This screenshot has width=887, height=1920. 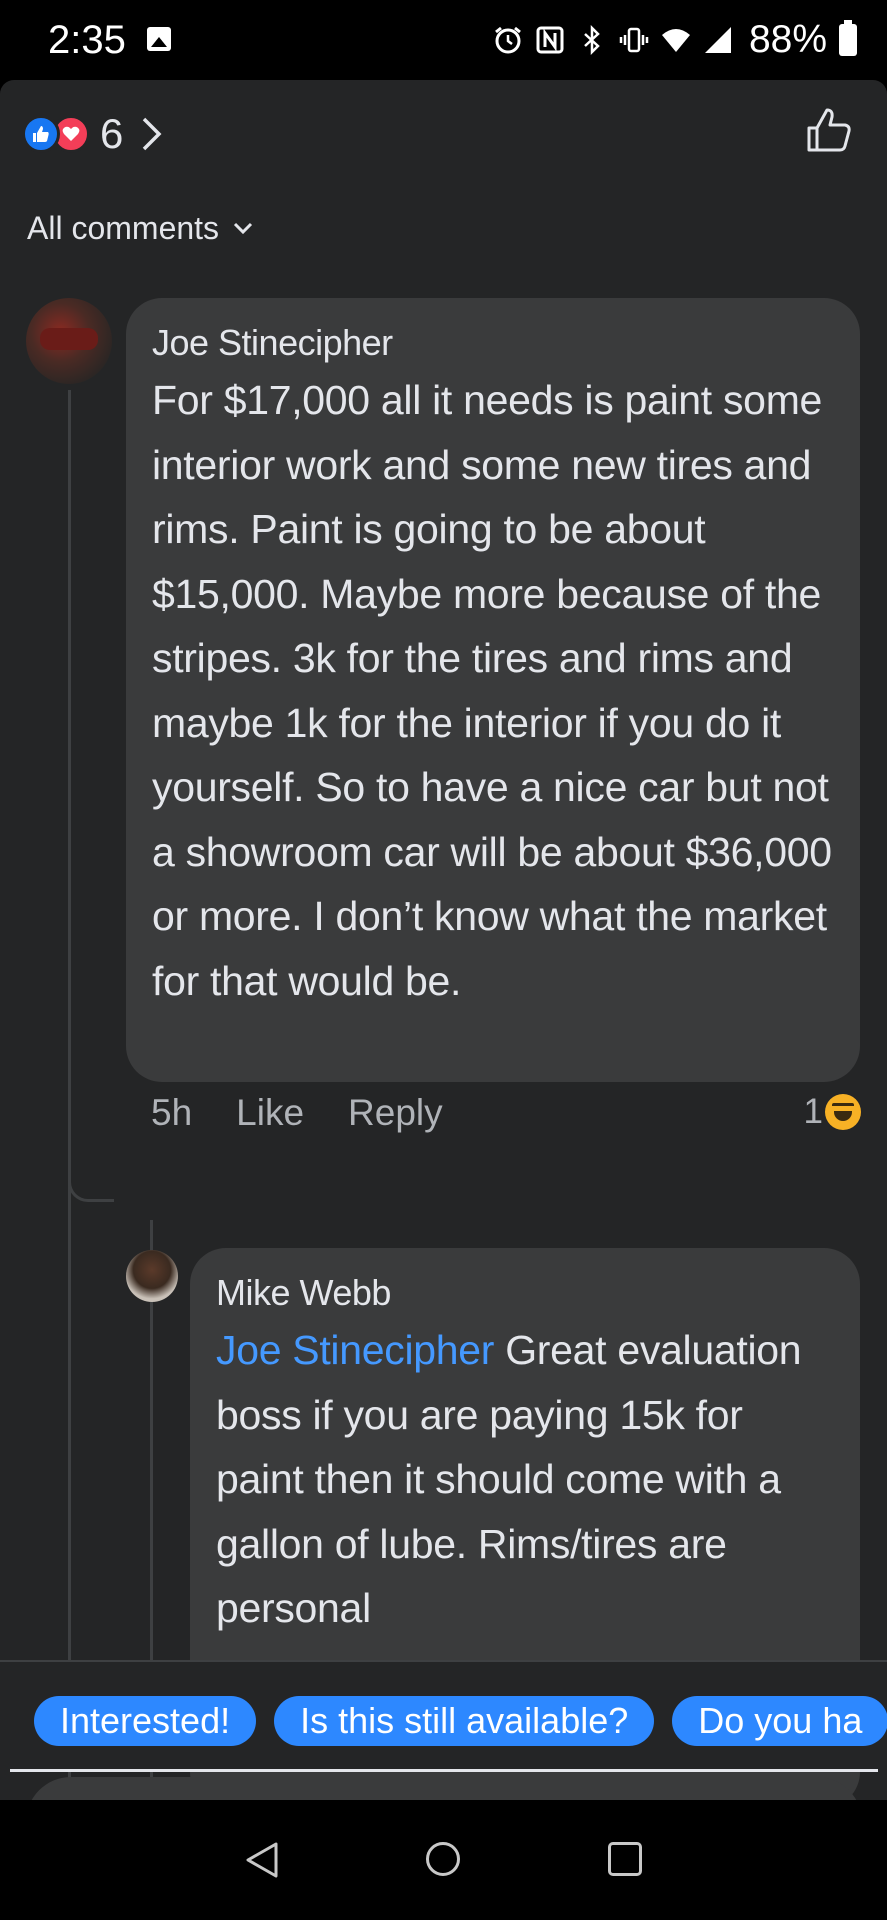 I want to click on status-icons: 88%, so click(x=675, y=40).